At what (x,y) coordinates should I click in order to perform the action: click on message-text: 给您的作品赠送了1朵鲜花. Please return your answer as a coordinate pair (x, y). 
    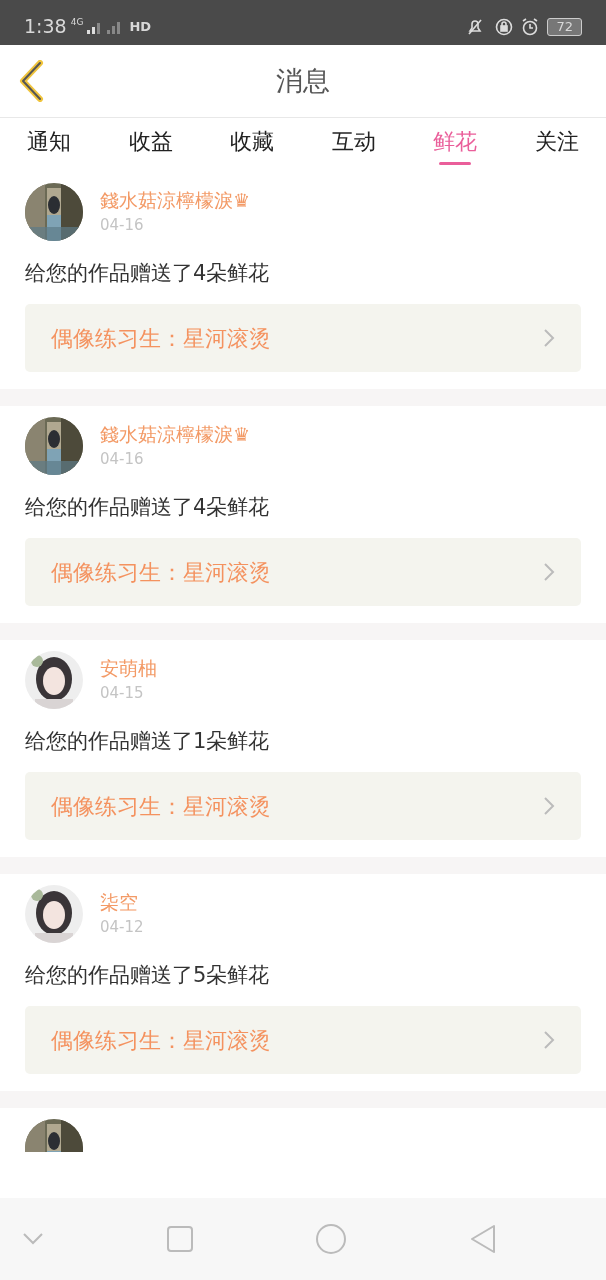
    Looking at the image, I should click on (148, 741).